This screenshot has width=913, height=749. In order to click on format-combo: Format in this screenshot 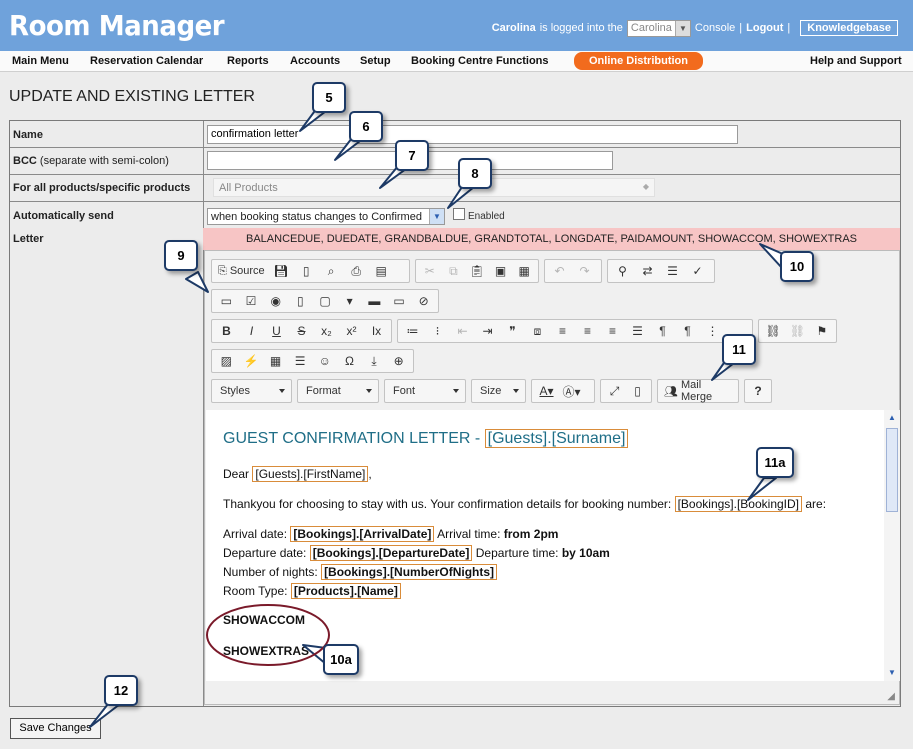, I will do `click(338, 391)`.